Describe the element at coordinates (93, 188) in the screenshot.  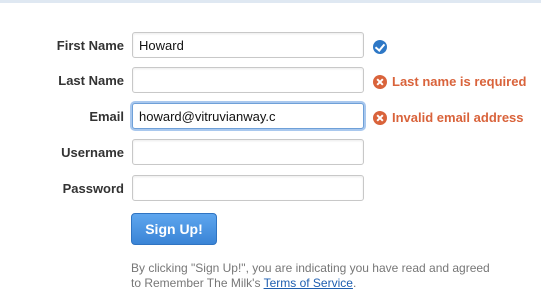
I see `password-label: Password` at that location.